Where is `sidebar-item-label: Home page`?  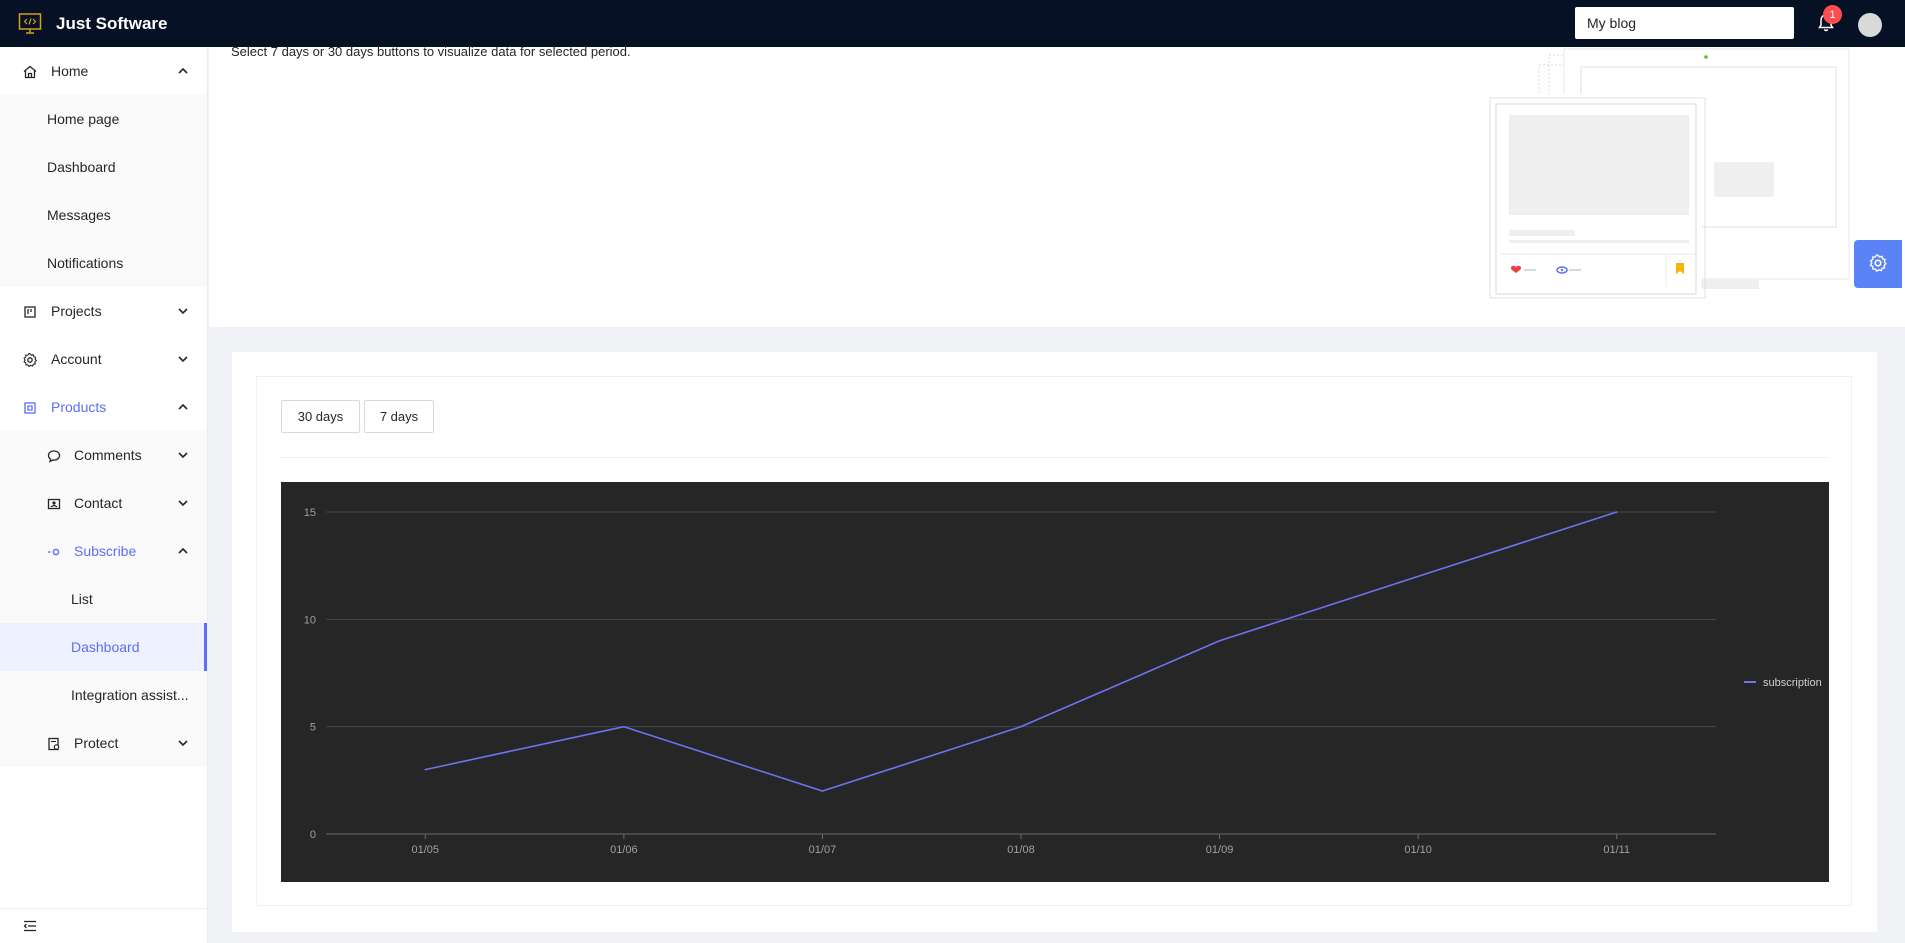
sidebar-item-label: Home page is located at coordinates (83, 119).